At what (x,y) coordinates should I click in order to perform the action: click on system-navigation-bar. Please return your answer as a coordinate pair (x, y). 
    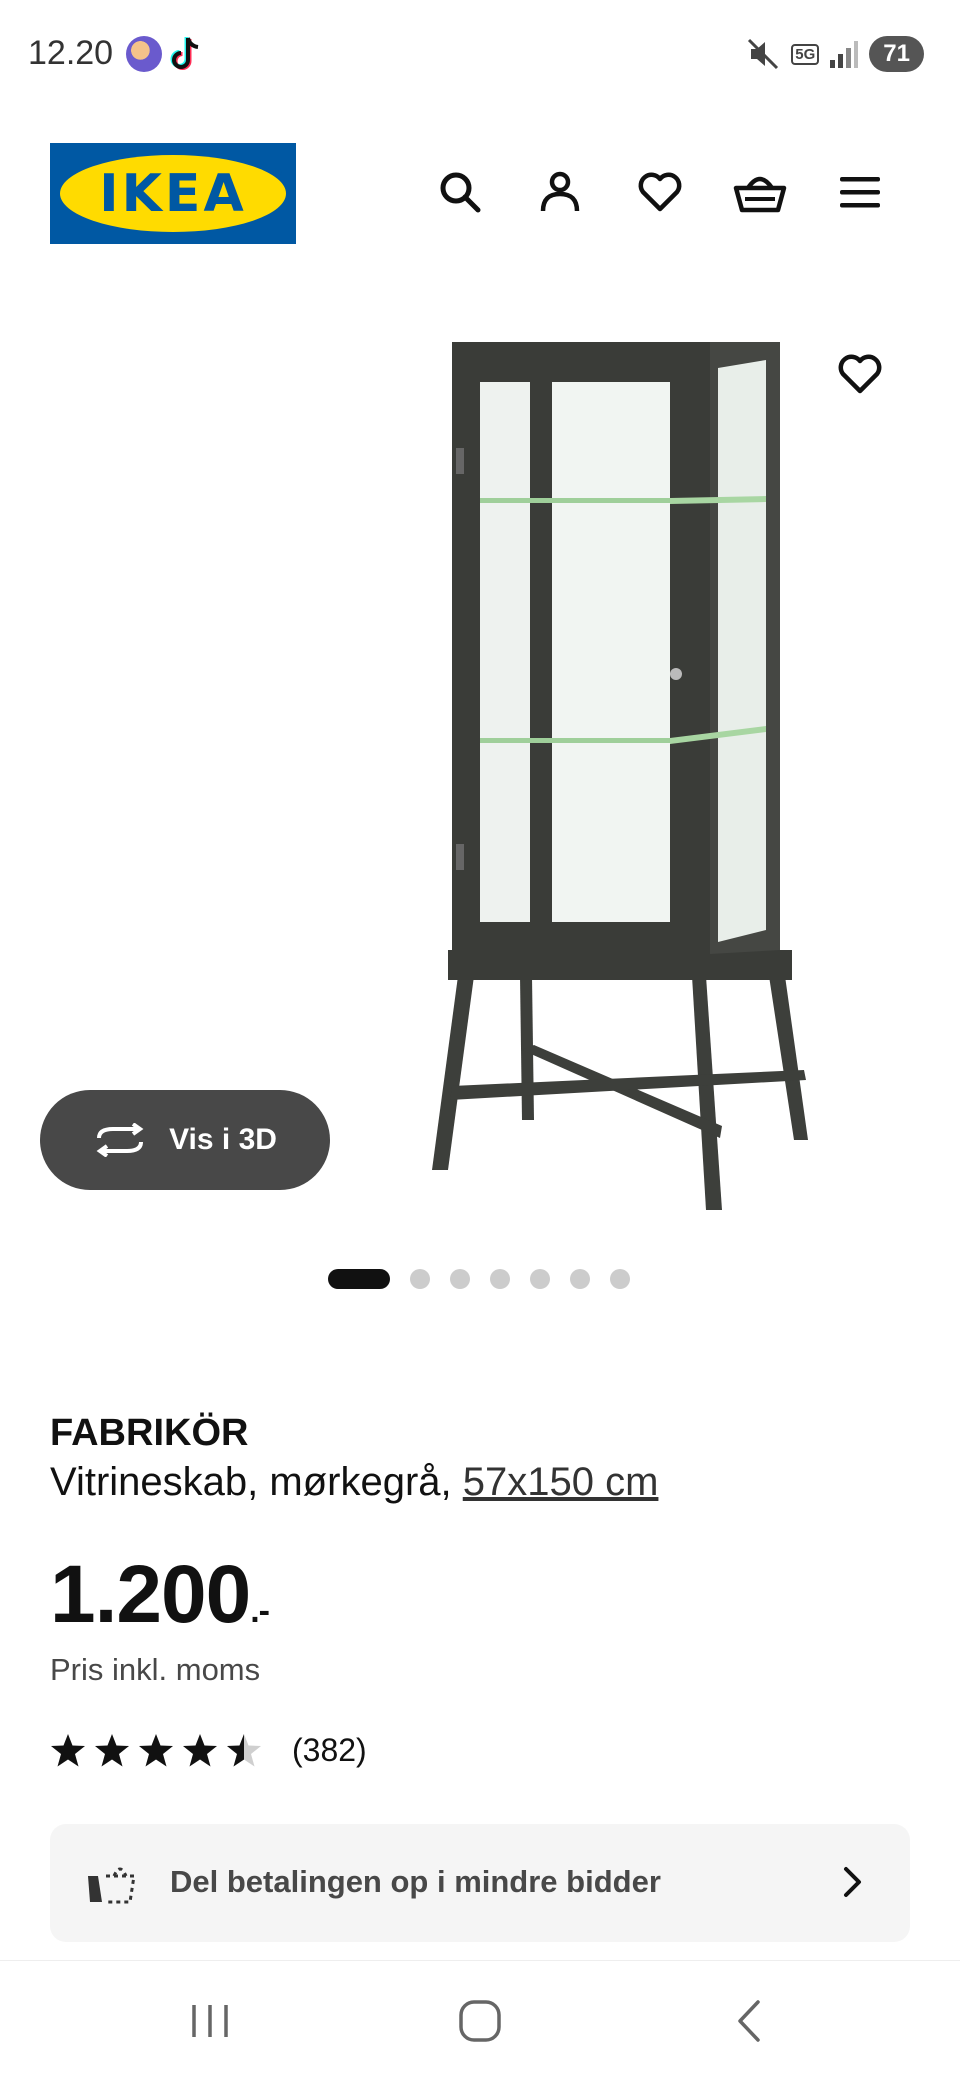
    Looking at the image, I should click on (480, 2020).